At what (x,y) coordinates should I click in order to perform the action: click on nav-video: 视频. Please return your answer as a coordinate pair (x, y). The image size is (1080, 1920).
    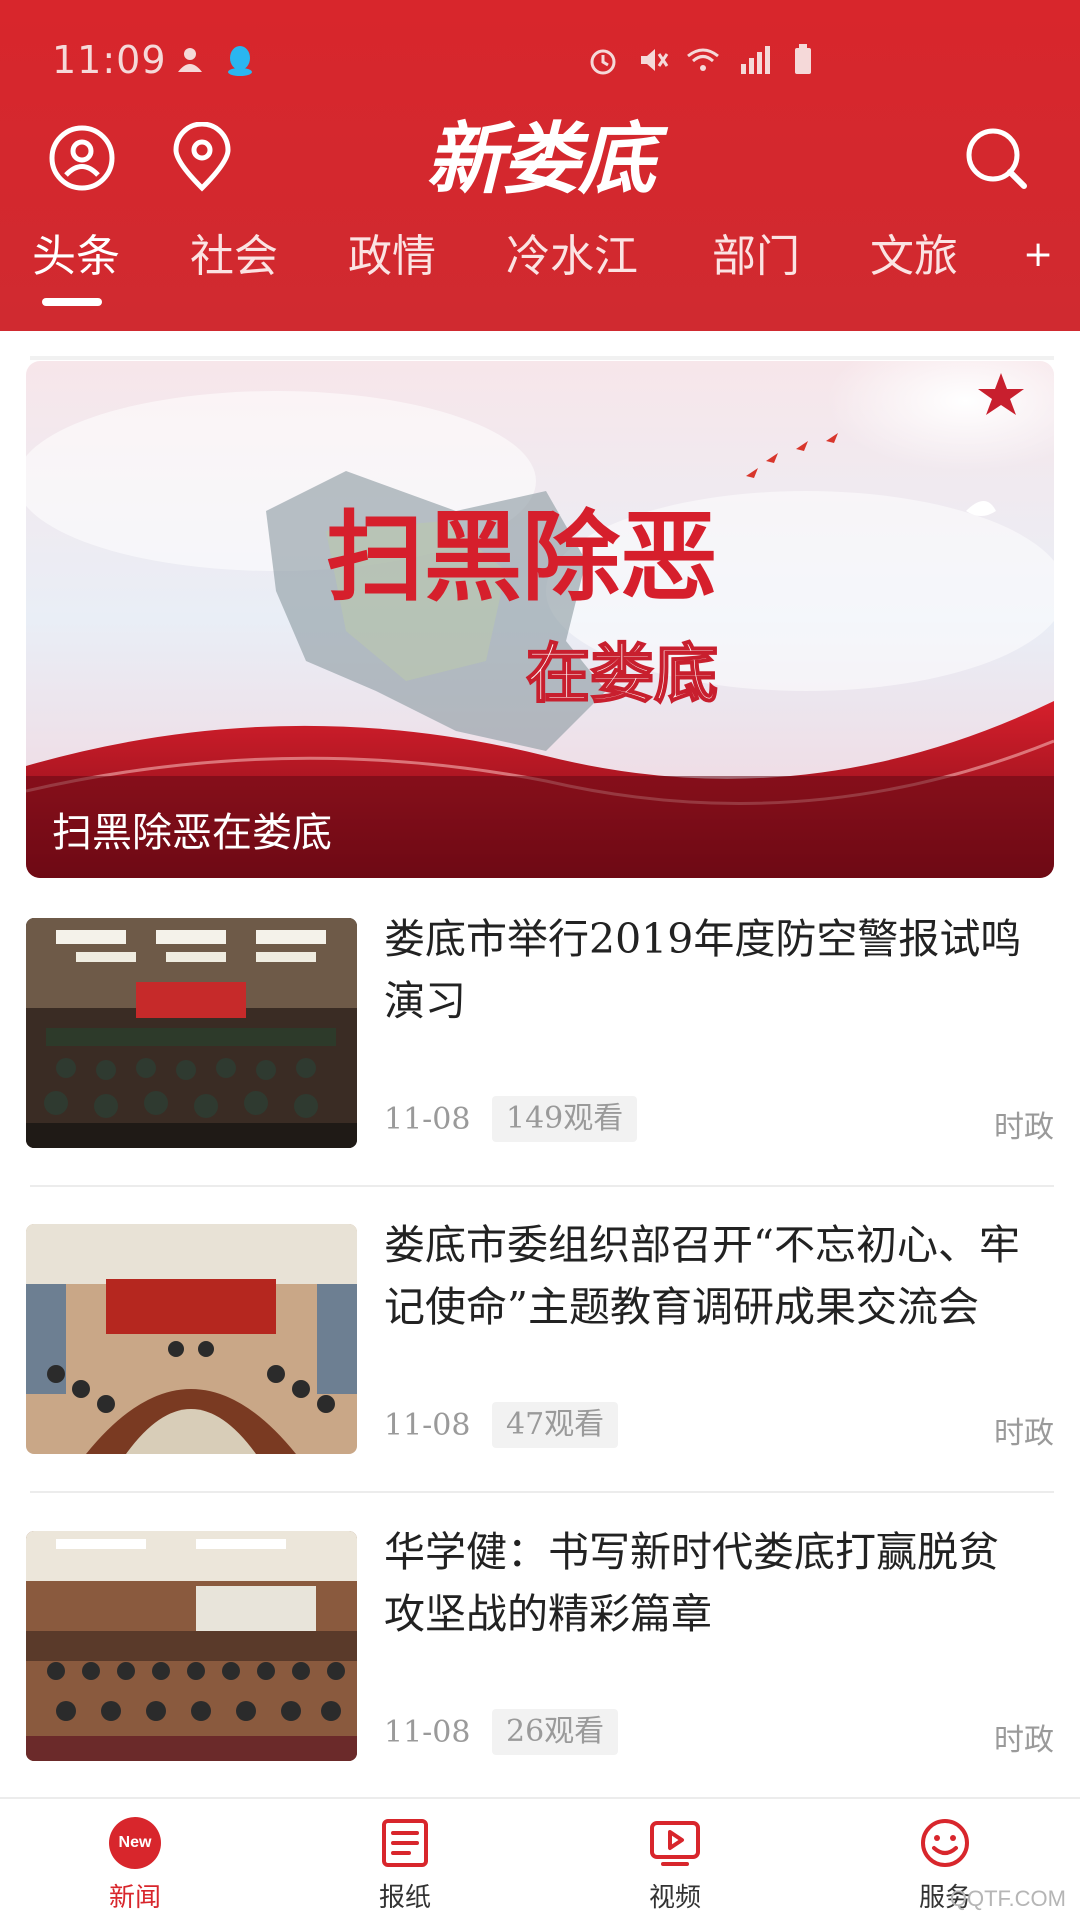
    Looking at the image, I should click on (675, 1859).